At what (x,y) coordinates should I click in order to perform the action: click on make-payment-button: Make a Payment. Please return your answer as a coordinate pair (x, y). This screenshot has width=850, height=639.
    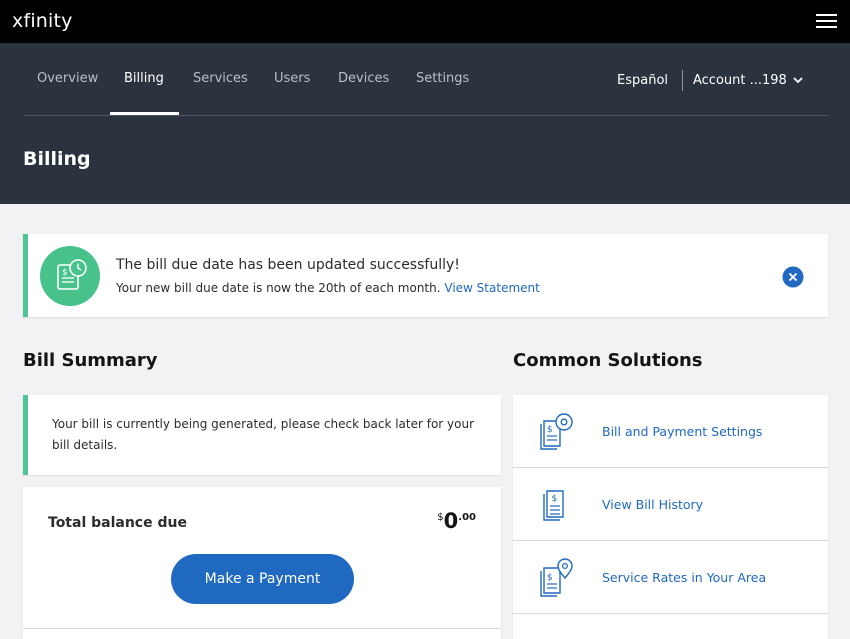
    Looking at the image, I should click on (262, 579).